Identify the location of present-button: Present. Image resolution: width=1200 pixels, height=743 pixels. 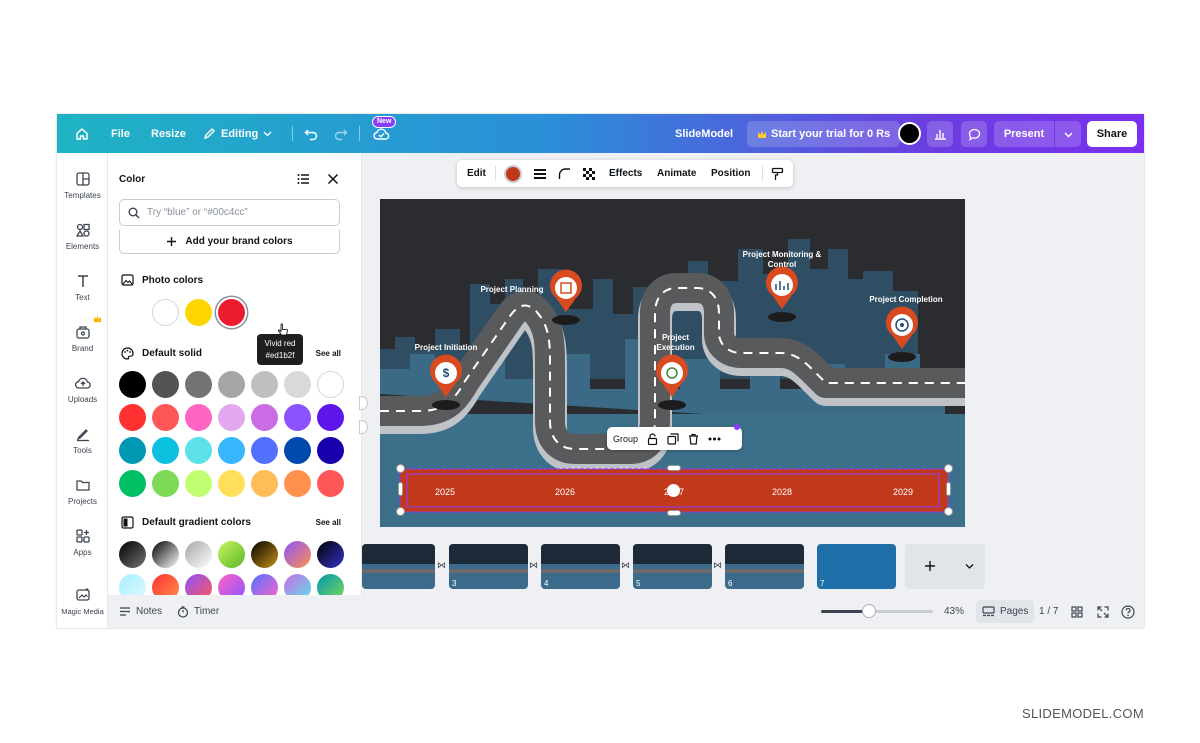
(1024, 134).